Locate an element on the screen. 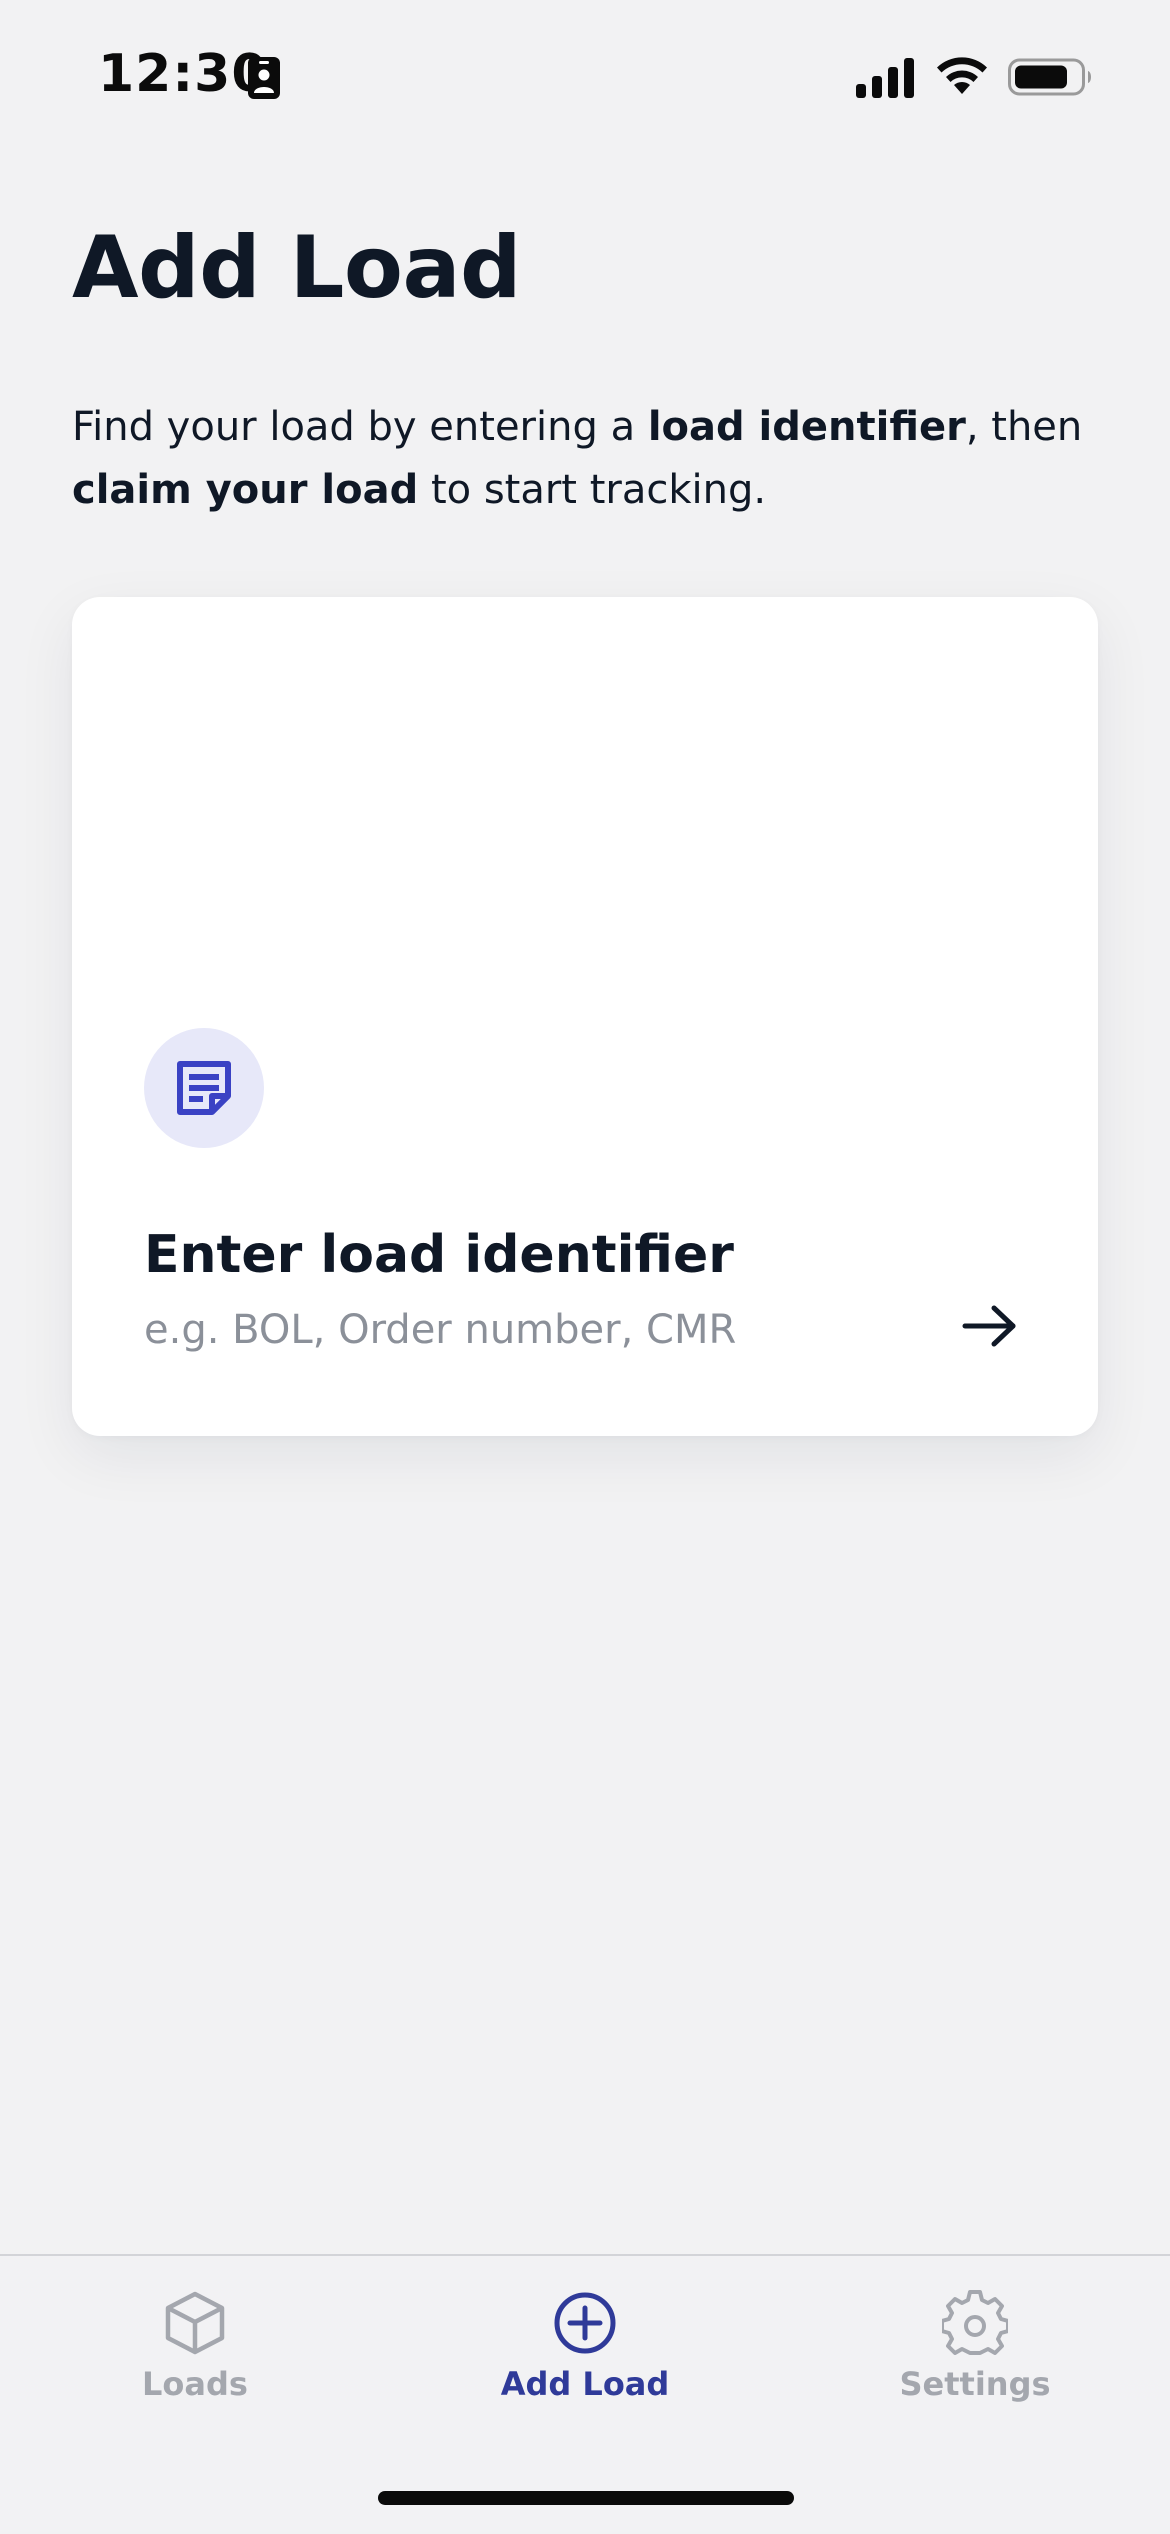 This screenshot has width=1170, height=2534. tab-loads: Loads is located at coordinates (195, 2346).